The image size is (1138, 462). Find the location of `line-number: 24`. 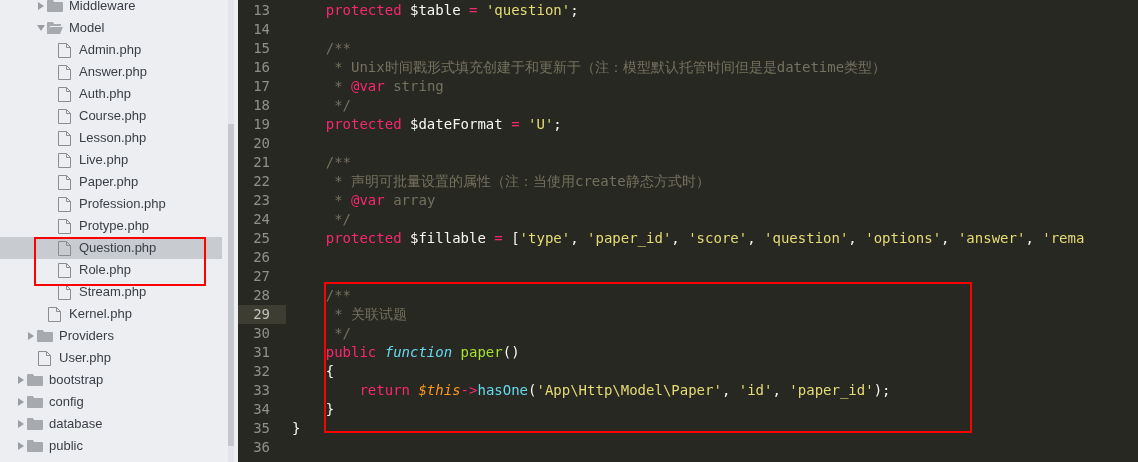

line-number: 24 is located at coordinates (262, 219).